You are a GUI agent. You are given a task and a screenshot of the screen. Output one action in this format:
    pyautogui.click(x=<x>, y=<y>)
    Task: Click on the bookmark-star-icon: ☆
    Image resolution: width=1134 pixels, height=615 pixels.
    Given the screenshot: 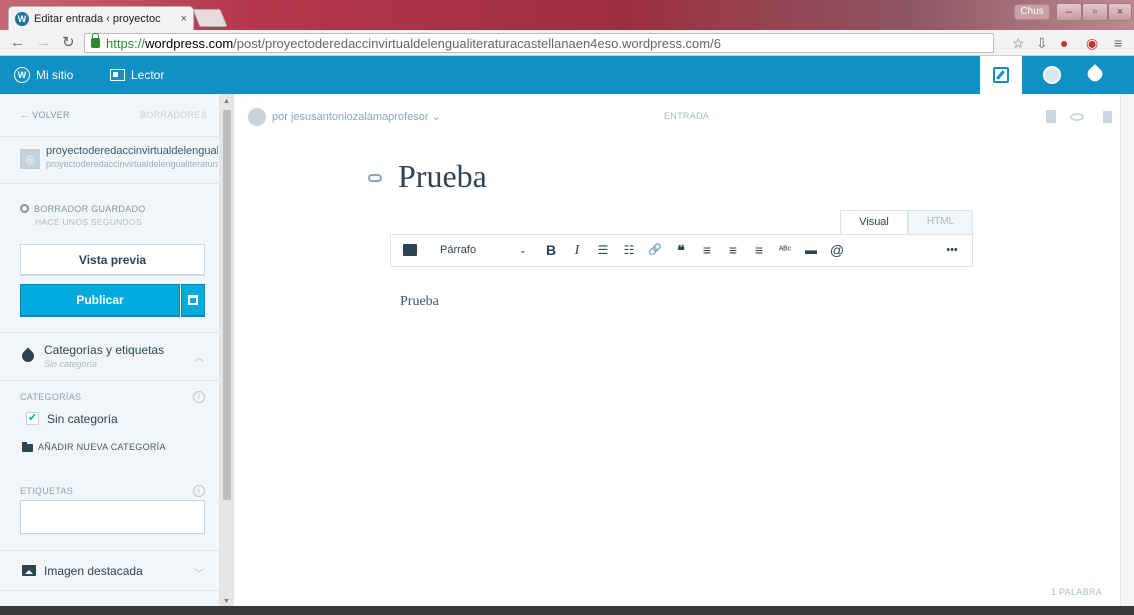 What is the action you would take?
    pyautogui.click(x=1018, y=43)
    